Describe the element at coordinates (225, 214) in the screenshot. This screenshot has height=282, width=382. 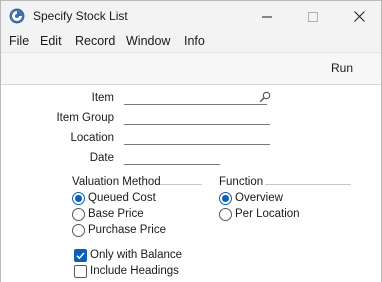
I see `per-location-radio` at that location.